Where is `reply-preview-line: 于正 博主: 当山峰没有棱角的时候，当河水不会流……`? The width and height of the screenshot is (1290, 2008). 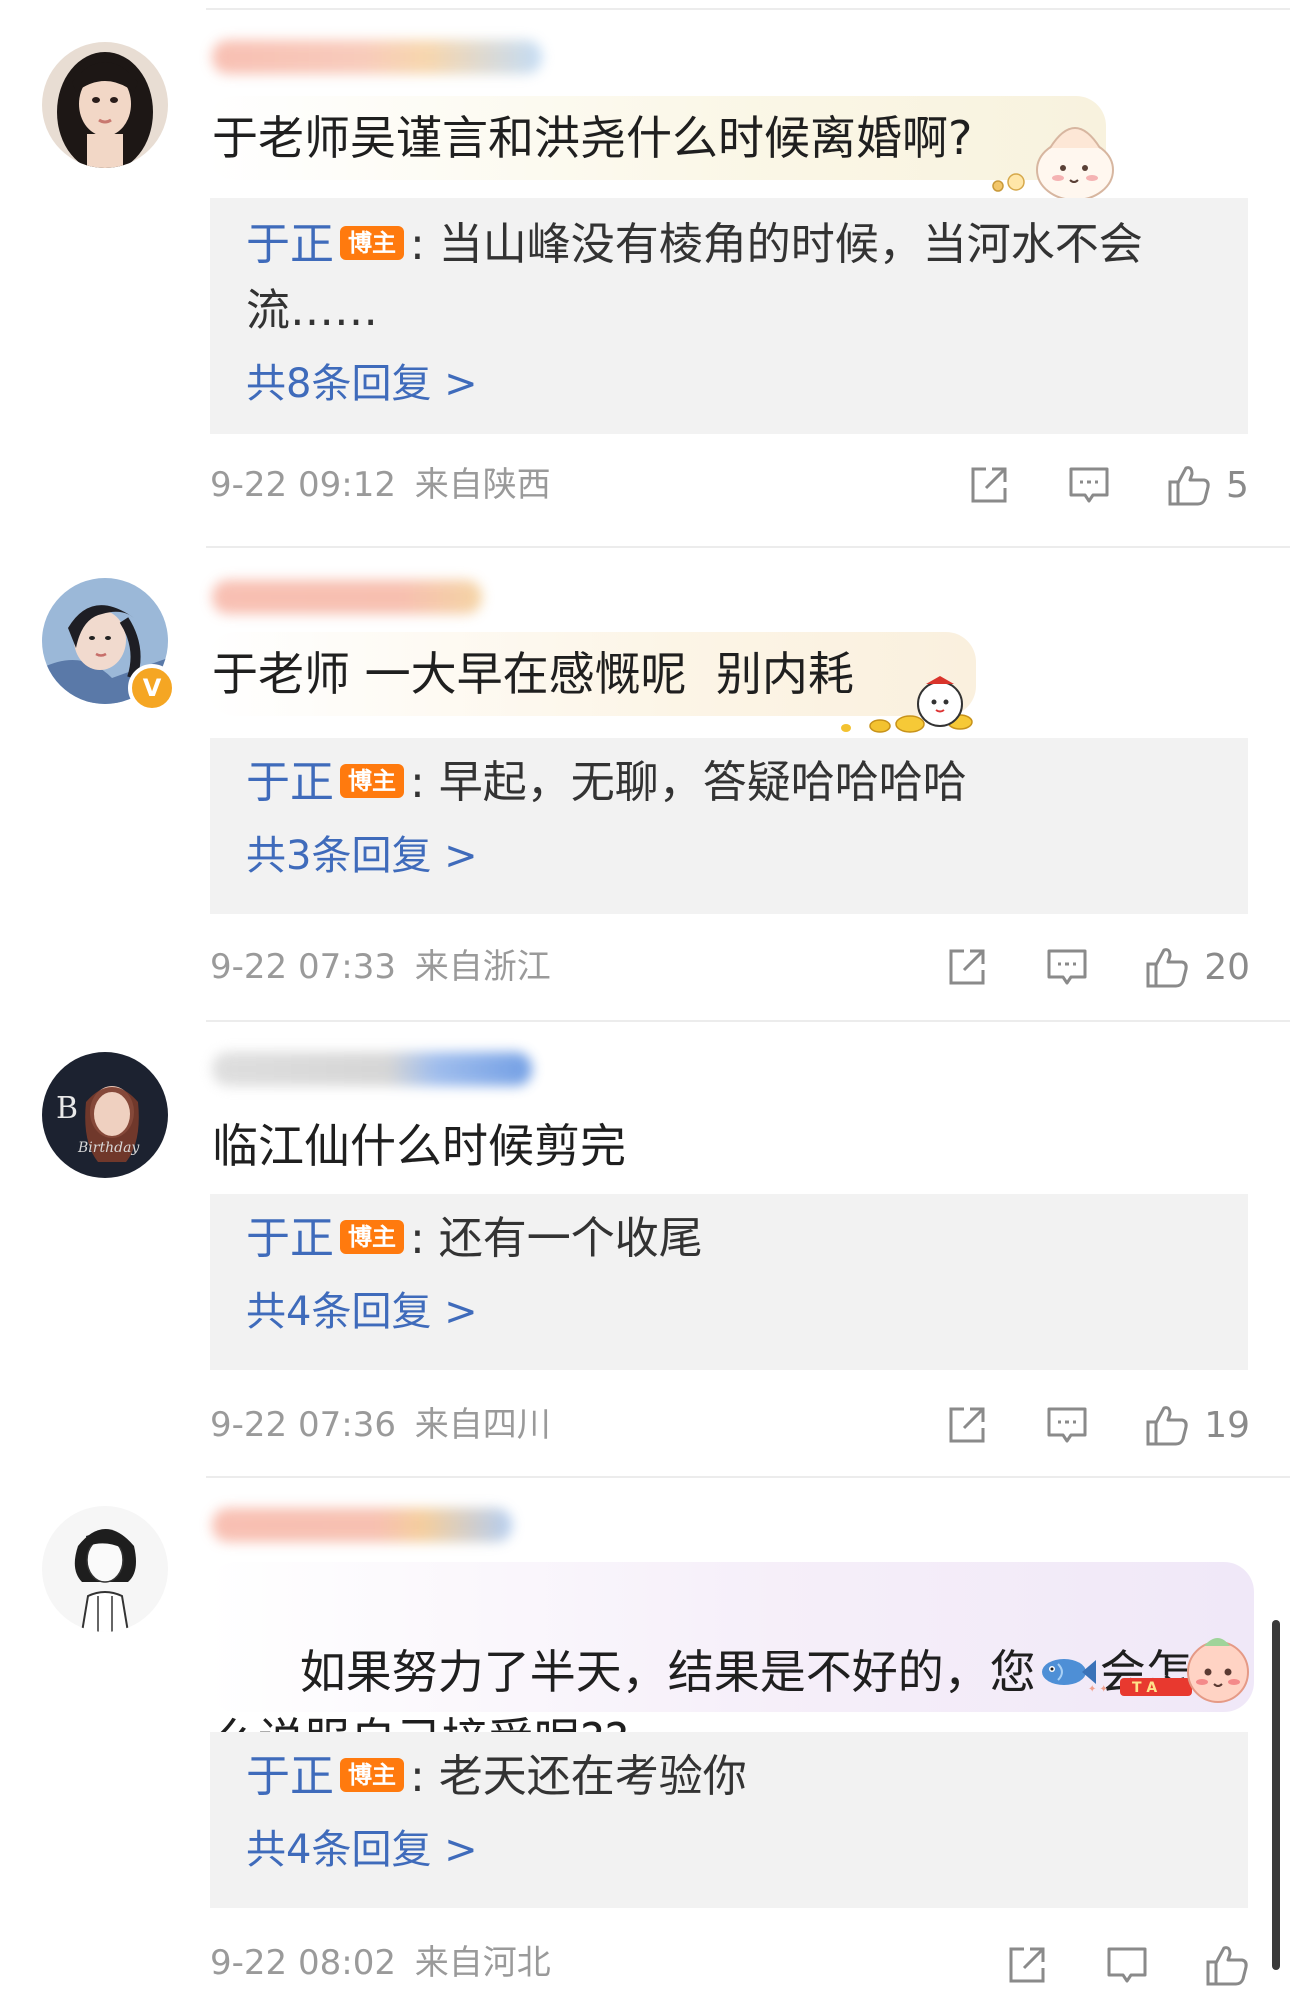 reply-preview-line: 于正 博主: 当山峰没有棱角的时候，当河水不会流…… is located at coordinates (722, 278).